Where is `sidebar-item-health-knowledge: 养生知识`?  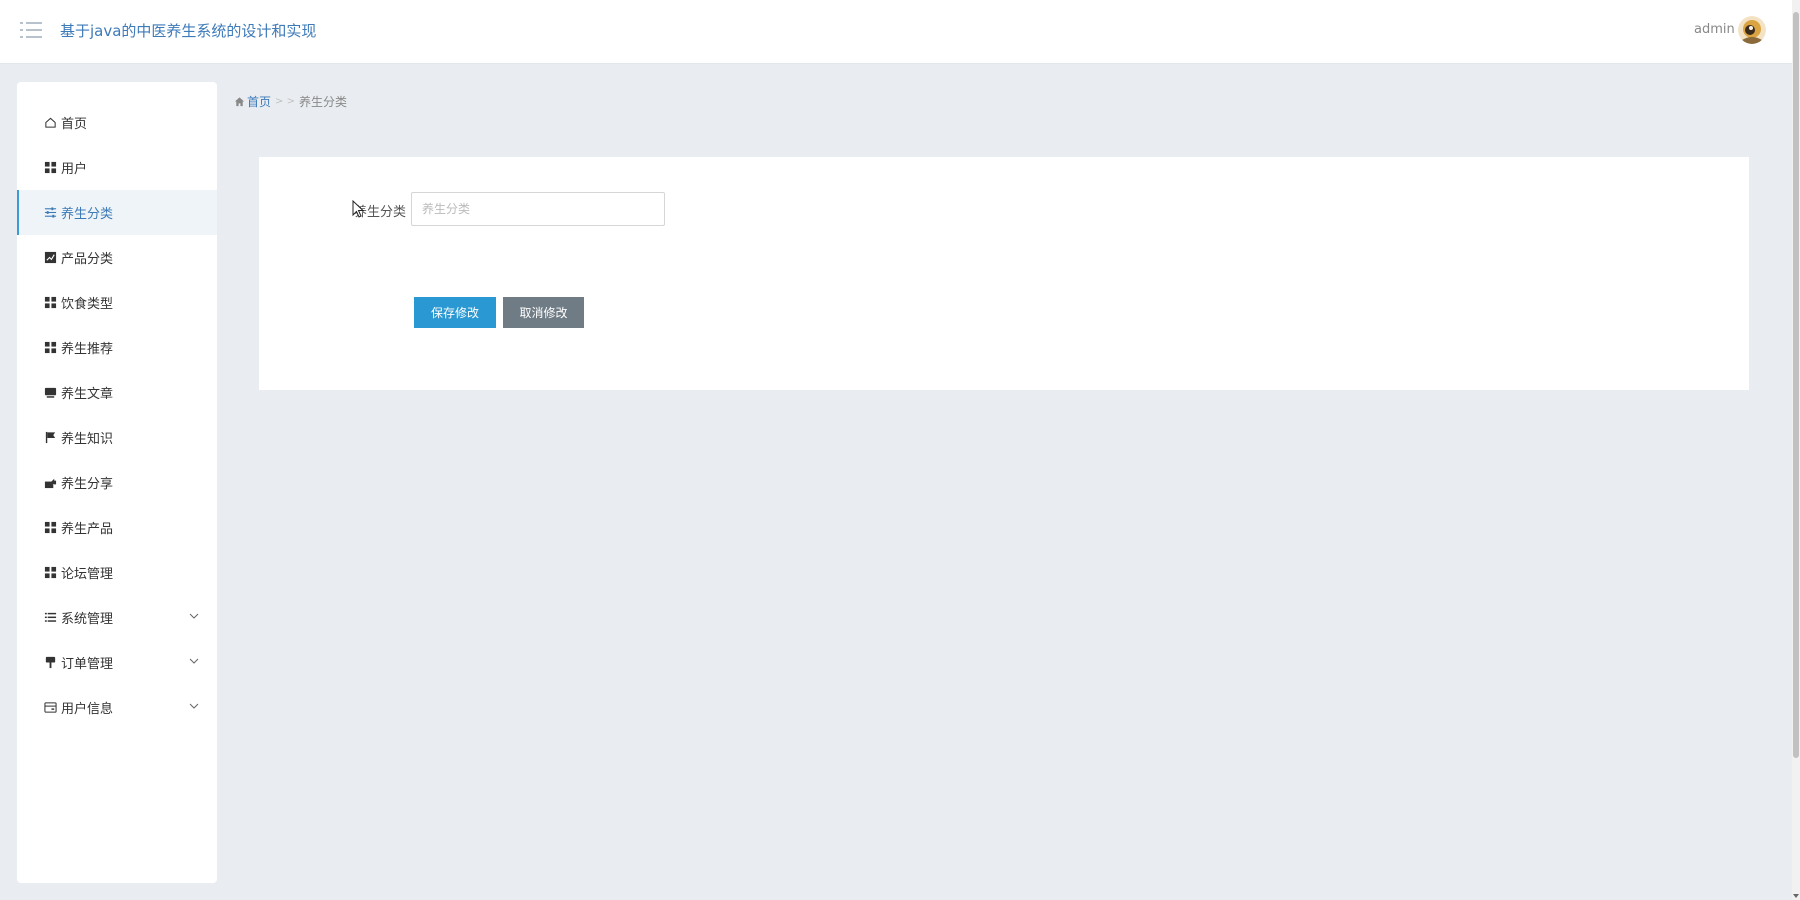
sidebar-item-health-knowledge: 养生知识 is located at coordinates (117, 437).